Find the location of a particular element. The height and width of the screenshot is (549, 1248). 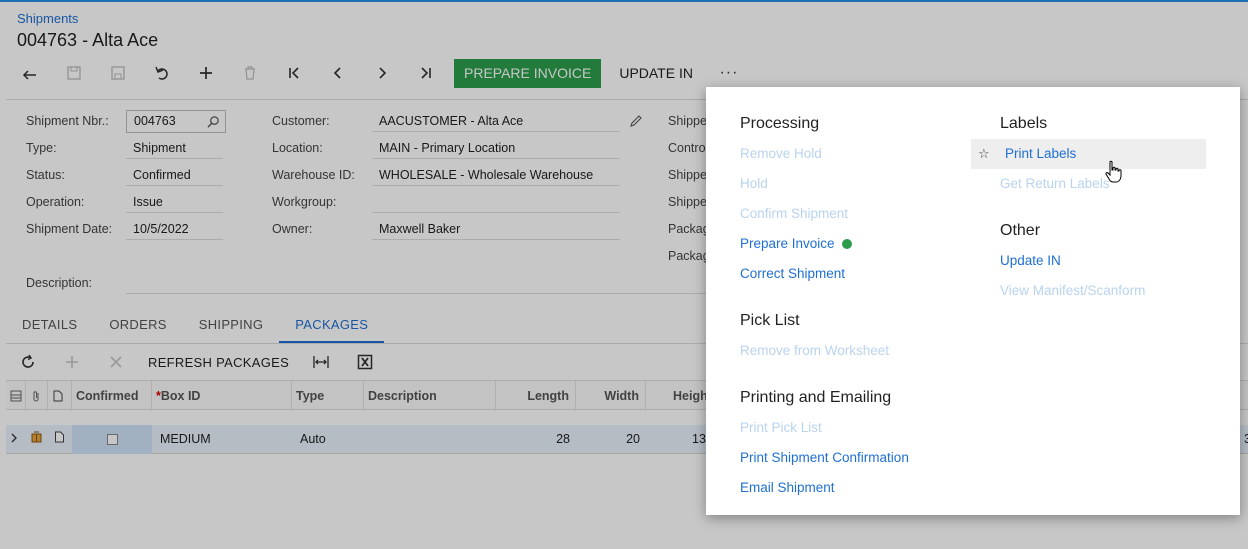

menu-item-email-shipment: Email Shipment is located at coordinates (787, 488).